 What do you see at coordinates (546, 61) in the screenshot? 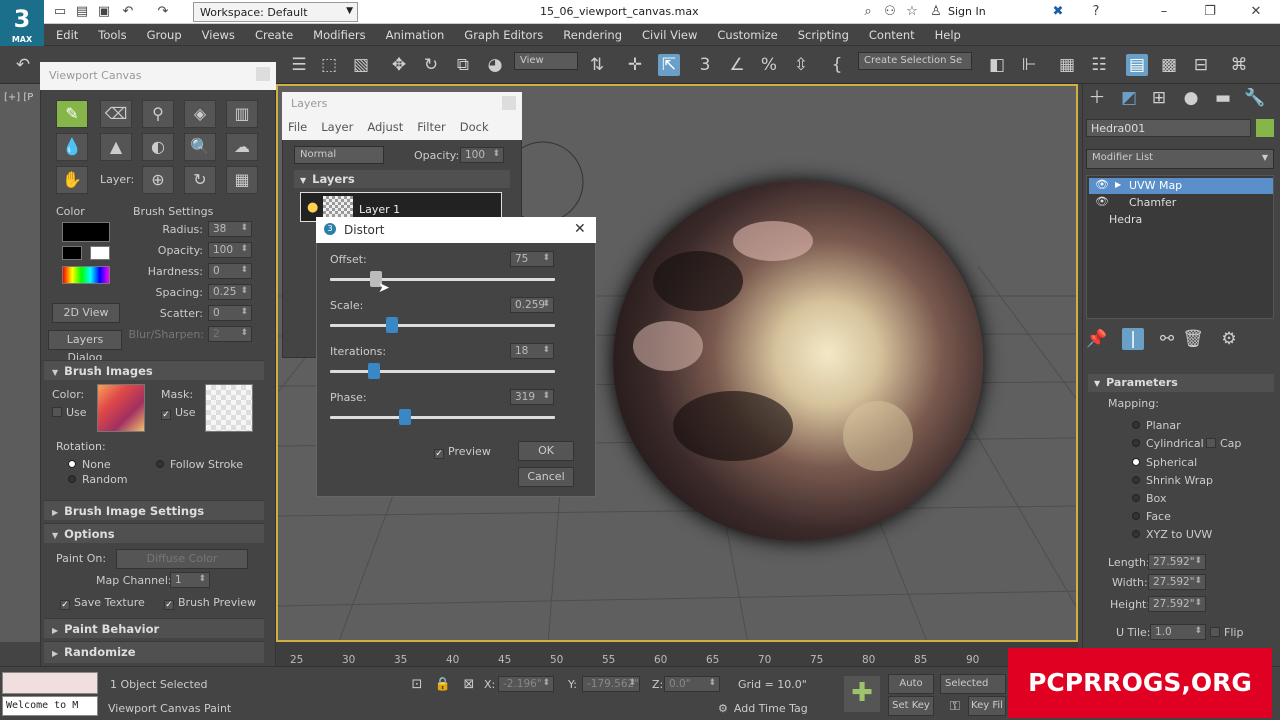
I see `reference-coord-dropdown: View` at bounding box center [546, 61].